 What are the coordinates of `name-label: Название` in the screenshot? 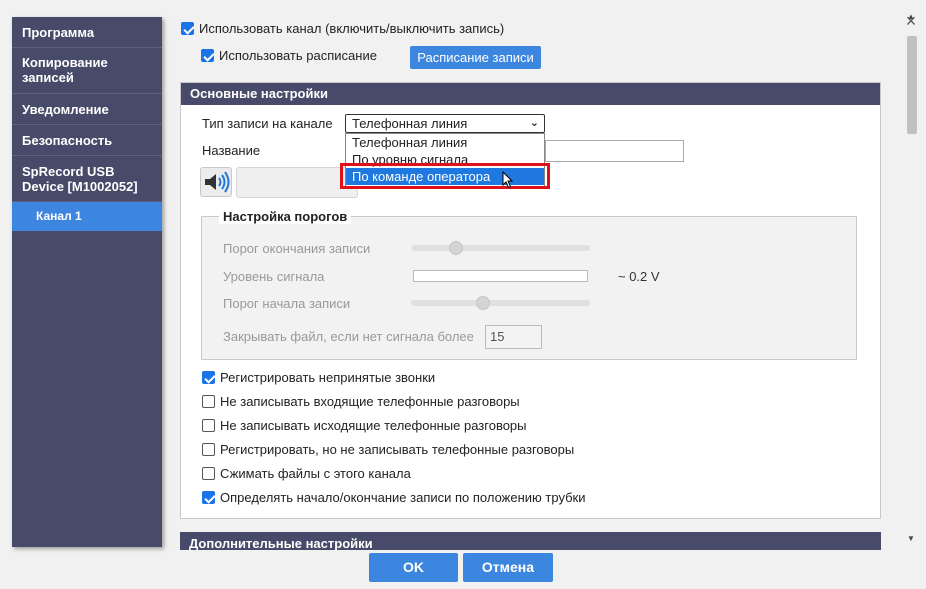 It's located at (231, 150).